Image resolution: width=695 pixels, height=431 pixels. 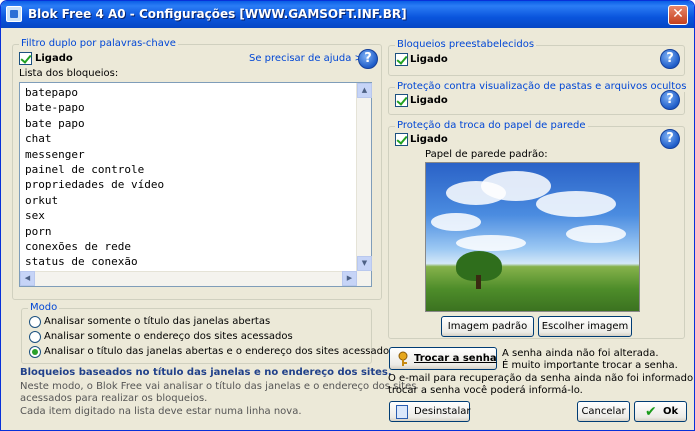 I want to click on wallpaper-help-icon: ?, so click(x=670, y=139).